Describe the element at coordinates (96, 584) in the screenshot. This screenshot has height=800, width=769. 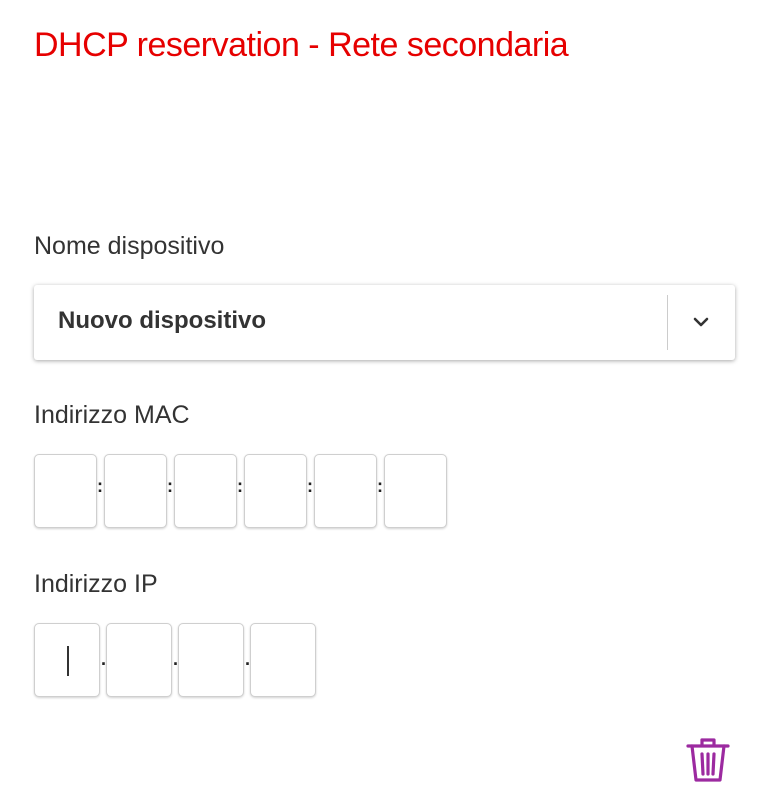
I see `ip-address-label: Indirizzo IP` at that location.